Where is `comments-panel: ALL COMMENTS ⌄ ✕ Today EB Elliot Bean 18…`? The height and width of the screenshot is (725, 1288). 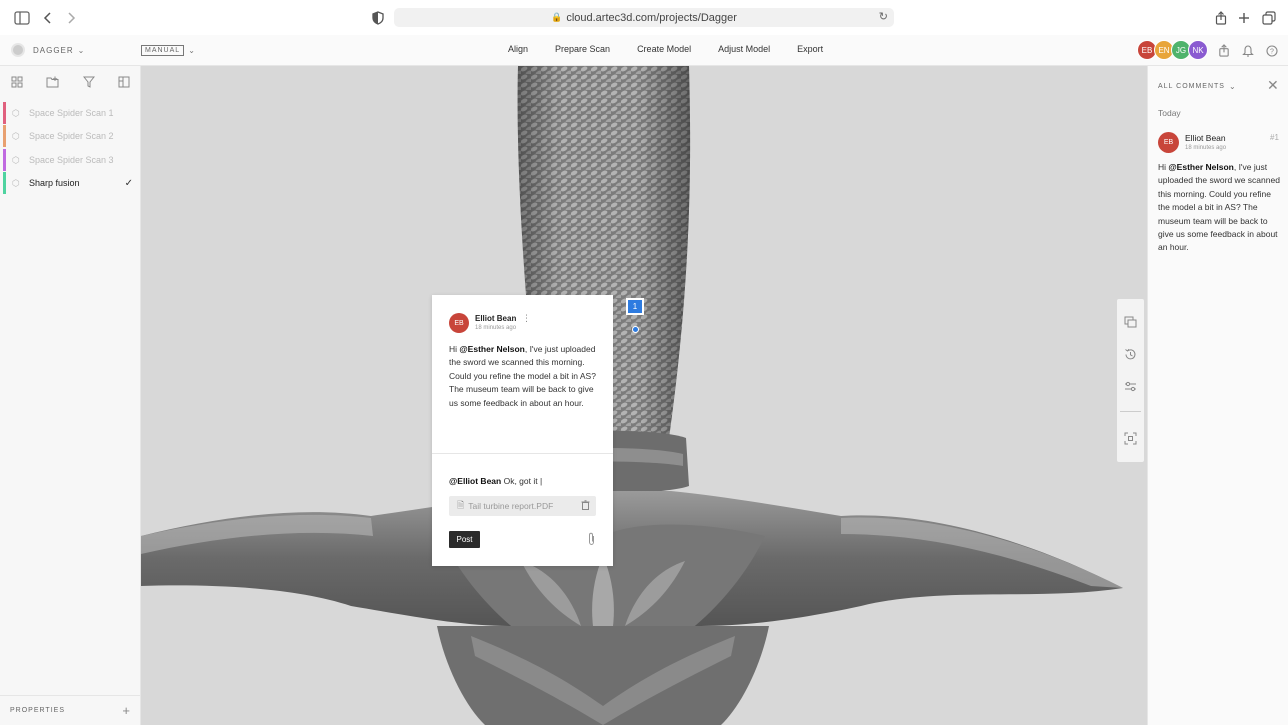 comments-panel: ALL COMMENTS ⌄ ✕ Today EB Elliot Bean 18… is located at coordinates (1217, 395).